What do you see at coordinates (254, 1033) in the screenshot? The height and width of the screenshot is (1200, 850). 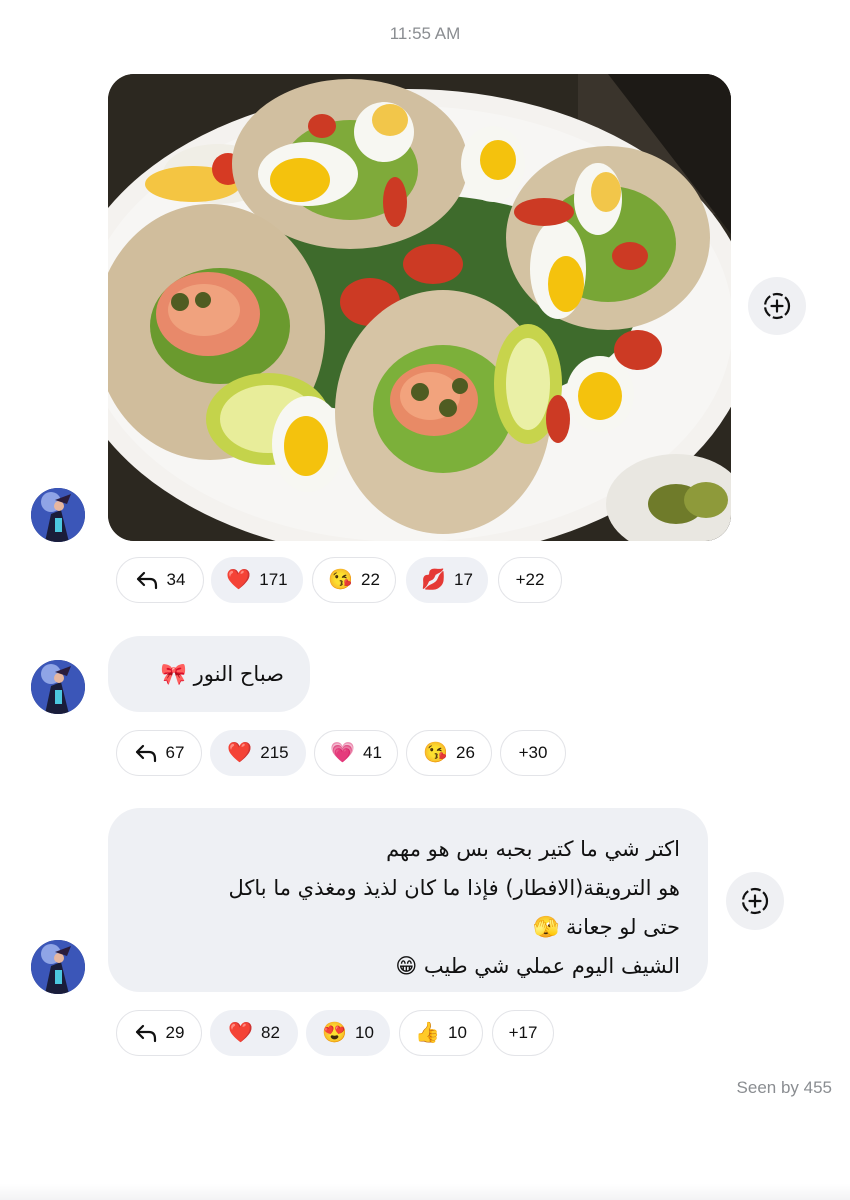 I see `reaction-red-heart: ❤️ 82` at bounding box center [254, 1033].